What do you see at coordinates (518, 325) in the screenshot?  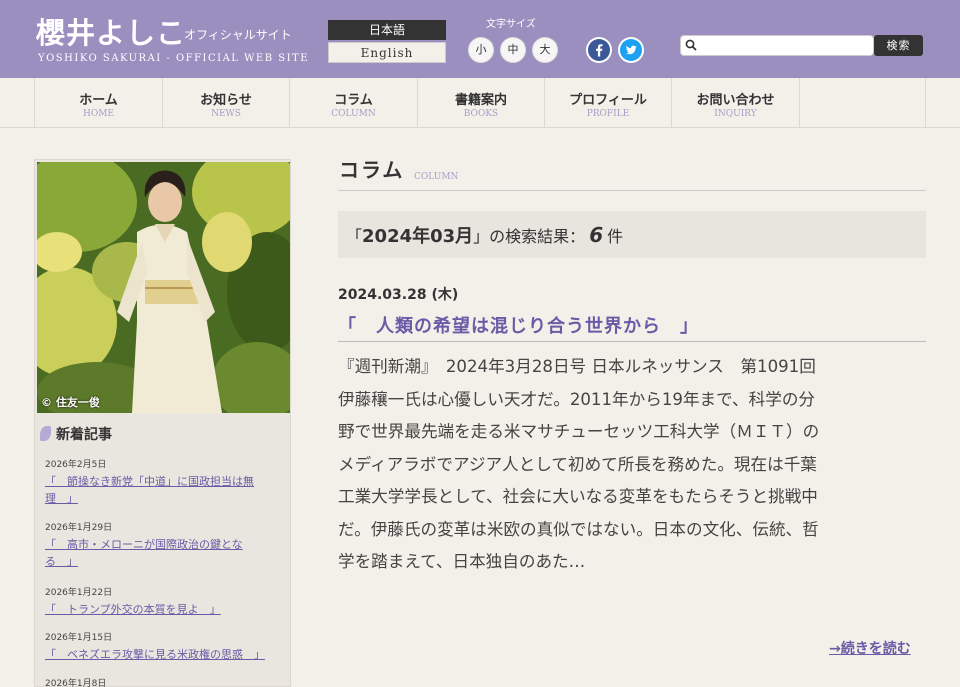 I see `article-title-link: 「 人類の希望は混じり合う世界から 」` at bounding box center [518, 325].